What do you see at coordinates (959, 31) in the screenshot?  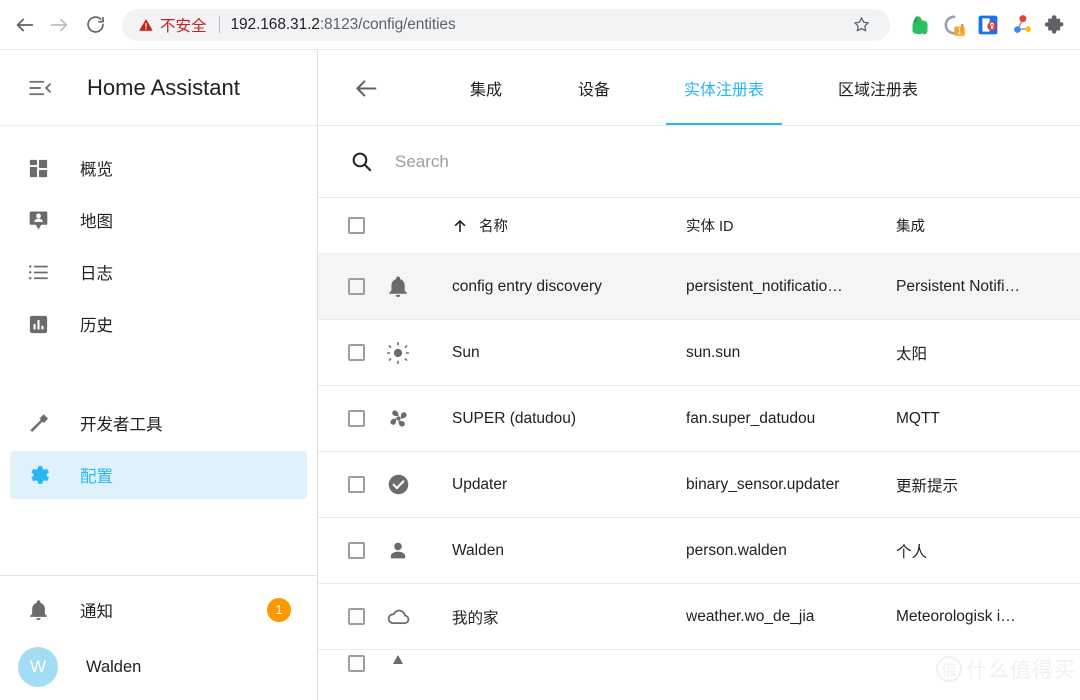 I see `svg-text: 1` at bounding box center [959, 31].